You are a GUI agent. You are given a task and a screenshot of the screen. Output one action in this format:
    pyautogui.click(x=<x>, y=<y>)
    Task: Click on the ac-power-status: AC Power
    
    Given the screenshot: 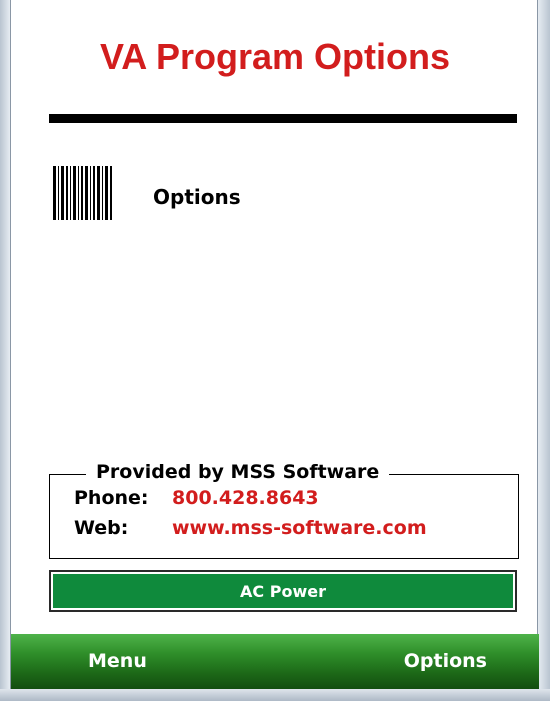 What is the action you would take?
    pyautogui.click(x=283, y=591)
    